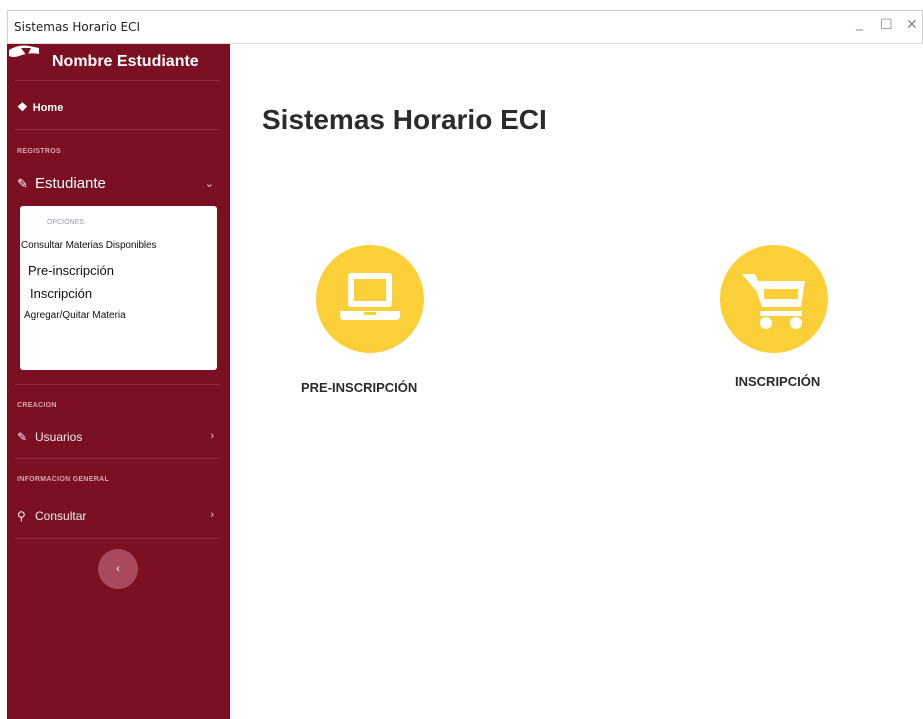 This screenshot has width=923, height=719. I want to click on sidebar-brand: Nombre Estudiante, so click(118, 62).